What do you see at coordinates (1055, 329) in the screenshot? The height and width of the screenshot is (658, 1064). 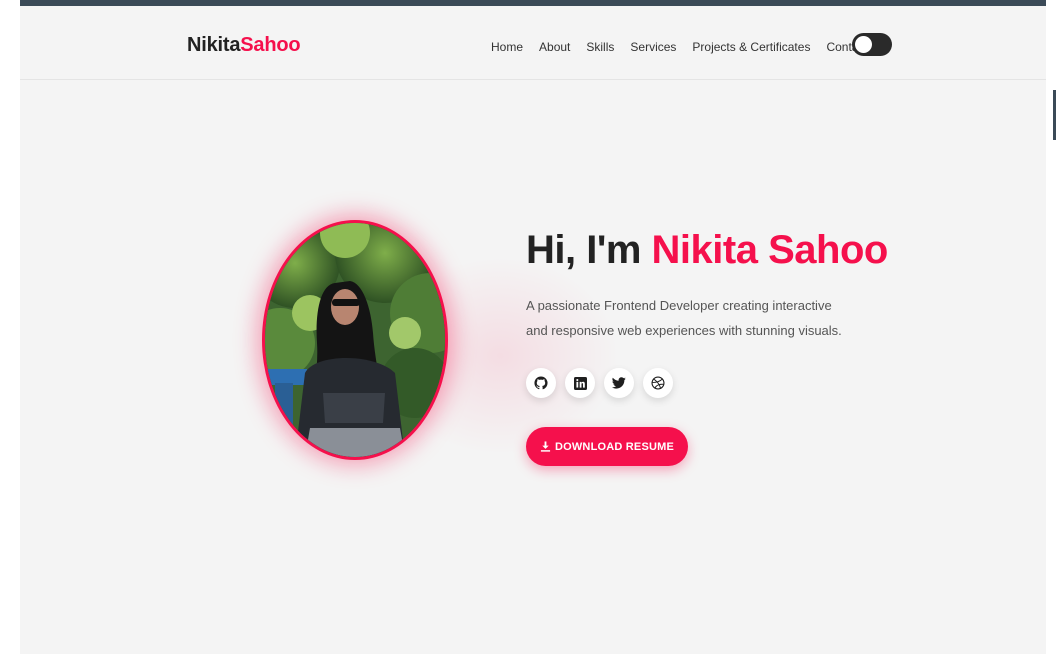 I see `scrollbar-track` at bounding box center [1055, 329].